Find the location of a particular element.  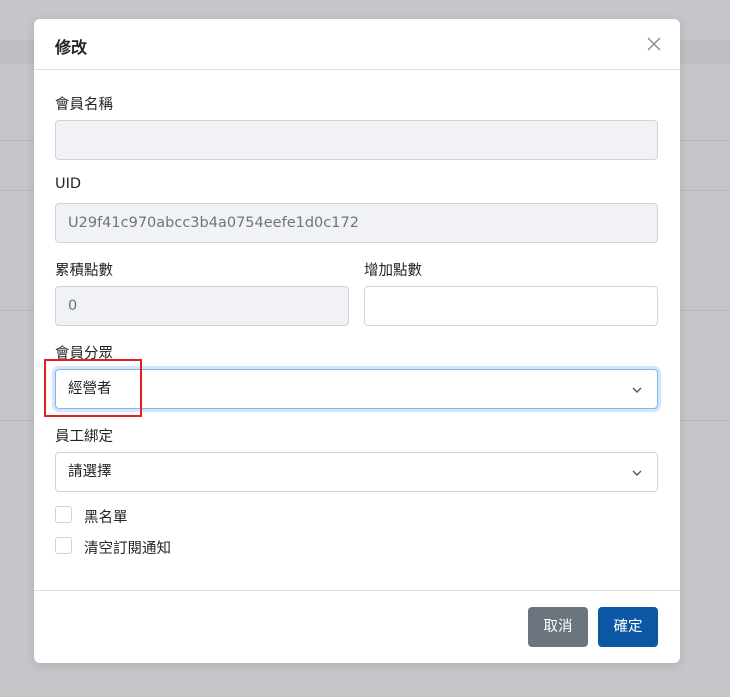

close-icon is located at coordinates (654, 44).